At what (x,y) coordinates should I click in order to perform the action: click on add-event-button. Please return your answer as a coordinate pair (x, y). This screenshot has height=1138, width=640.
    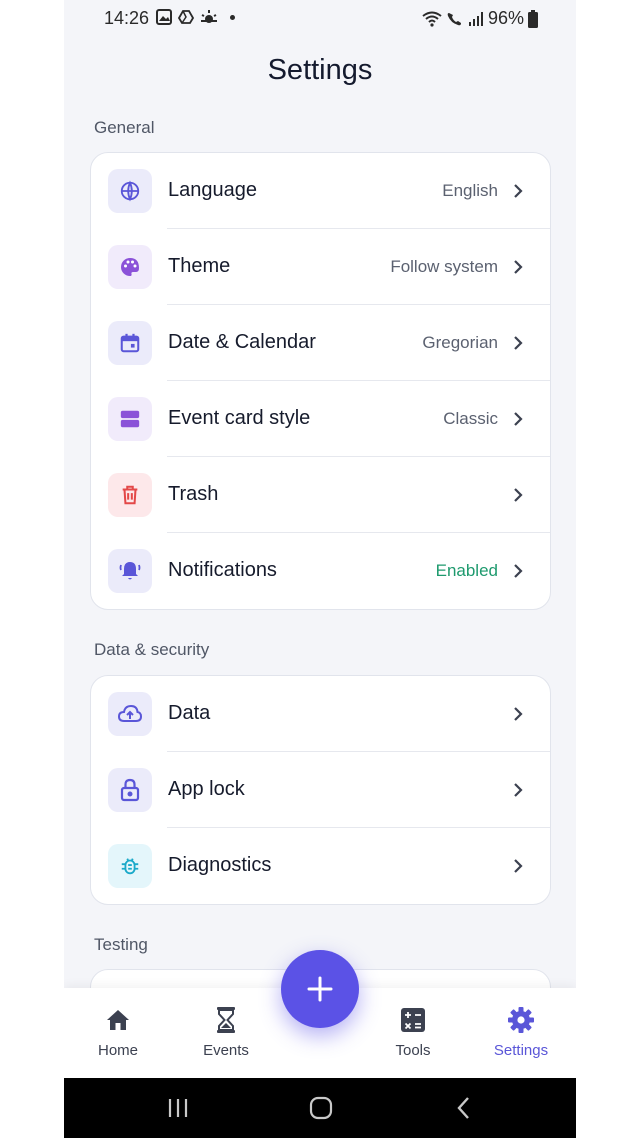
    Looking at the image, I should click on (320, 989).